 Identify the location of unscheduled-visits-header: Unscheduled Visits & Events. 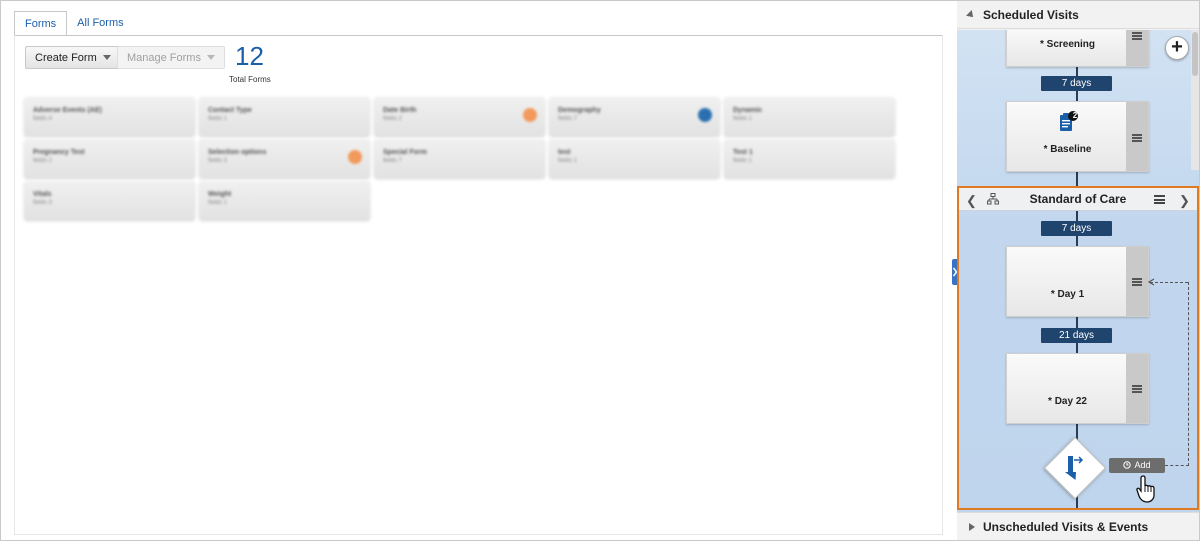
(1078, 526).